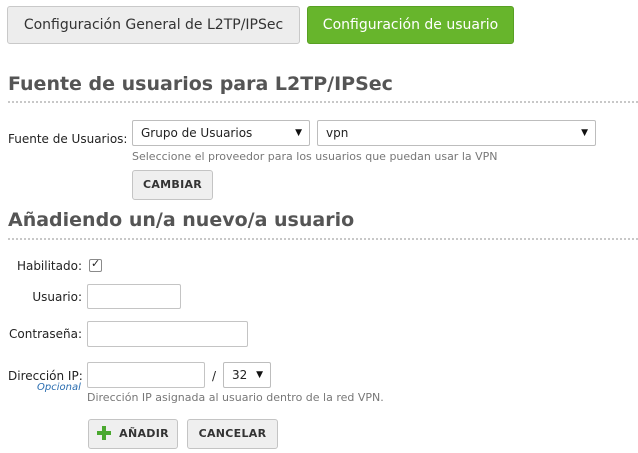  Describe the element at coordinates (197, 133) in the screenshot. I see `user-provider-value: Grupo de Usuarios` at that location.